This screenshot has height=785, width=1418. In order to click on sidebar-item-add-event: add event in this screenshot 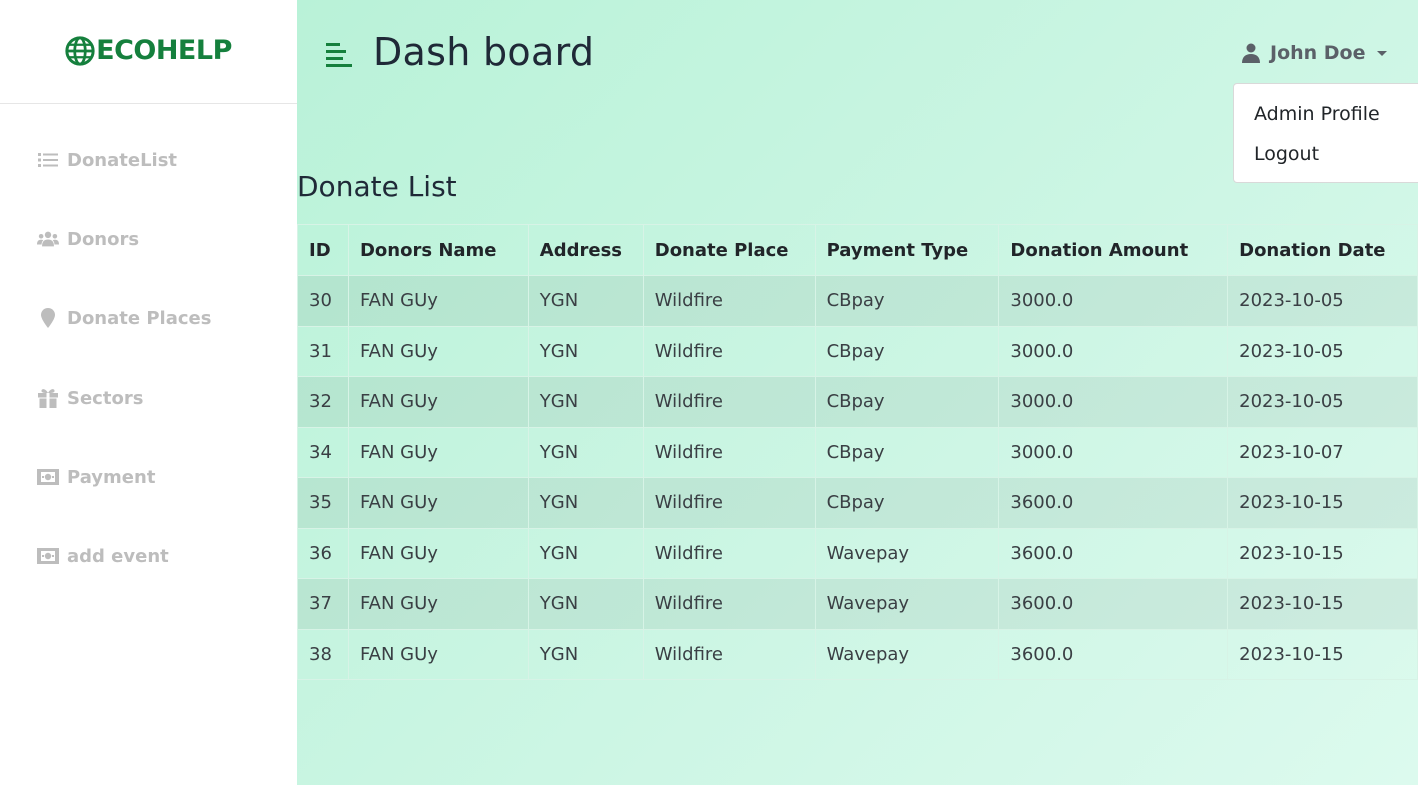, I will do `click(148, 585)`.